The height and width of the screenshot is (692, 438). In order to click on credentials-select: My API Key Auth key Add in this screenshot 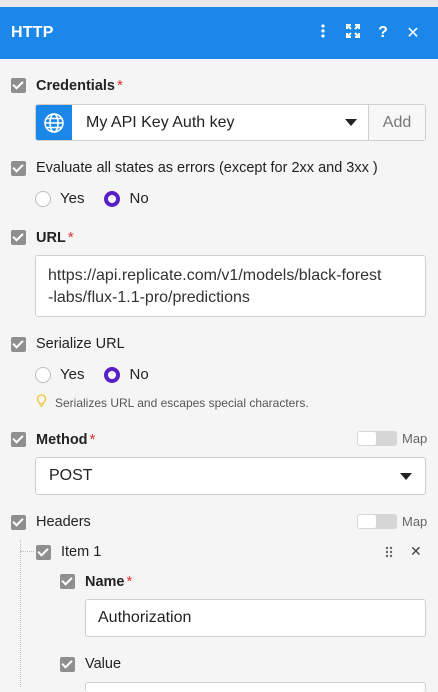, I will do `click(230, 122)`.